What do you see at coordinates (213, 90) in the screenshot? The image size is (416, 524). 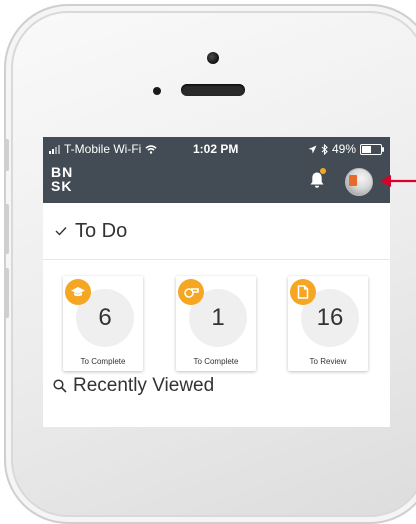 I see `earpiece-speaker` at bounding box center [213, 90].